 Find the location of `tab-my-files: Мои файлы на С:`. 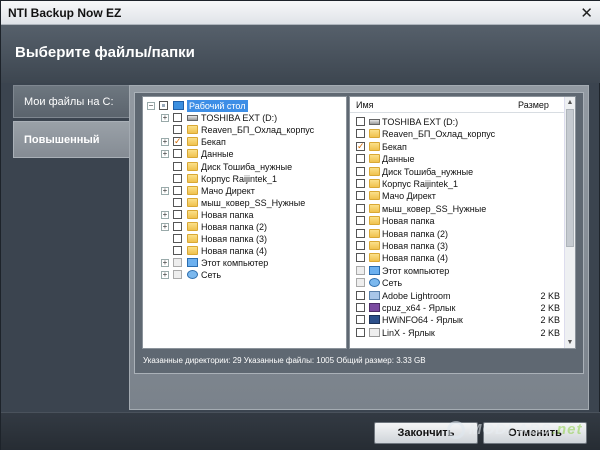

tab-my-files: Мои файлы на С: is located at coordinates (71, 101).